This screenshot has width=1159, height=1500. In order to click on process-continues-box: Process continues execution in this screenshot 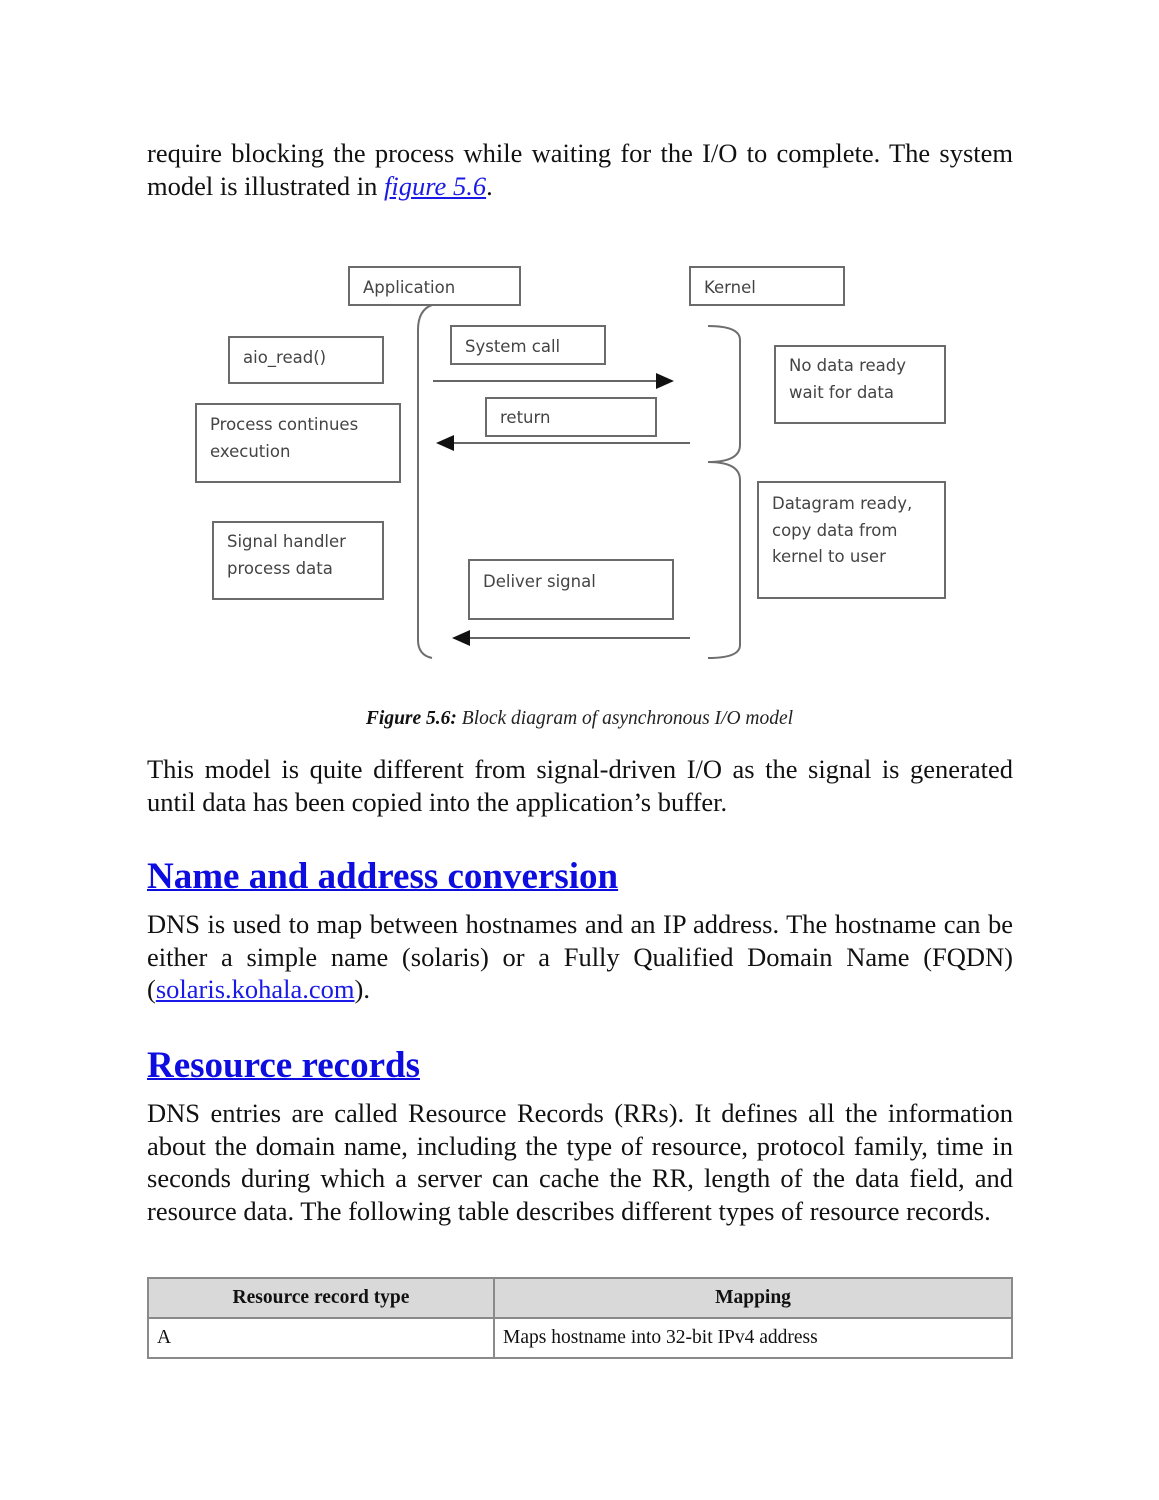, I will do `click(298, 443)`.